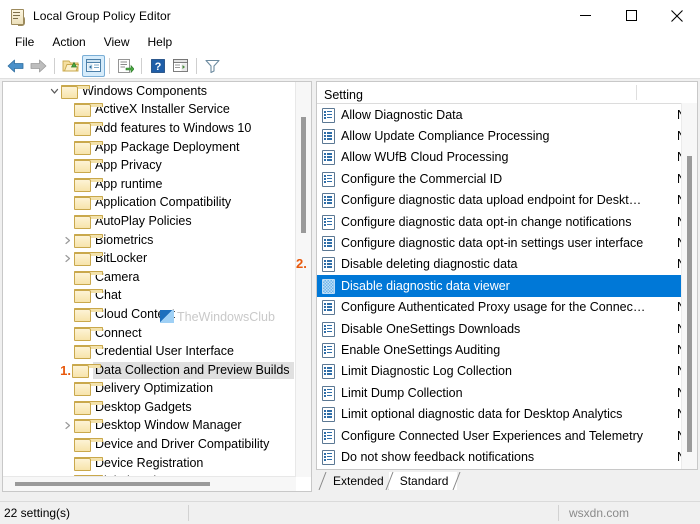 The image size is (700, 524). Describe the element at coordinates (149, 407) in the screenshot. I see `tree-item-desktop-gadgets: Desktop Gadgets` at that location.